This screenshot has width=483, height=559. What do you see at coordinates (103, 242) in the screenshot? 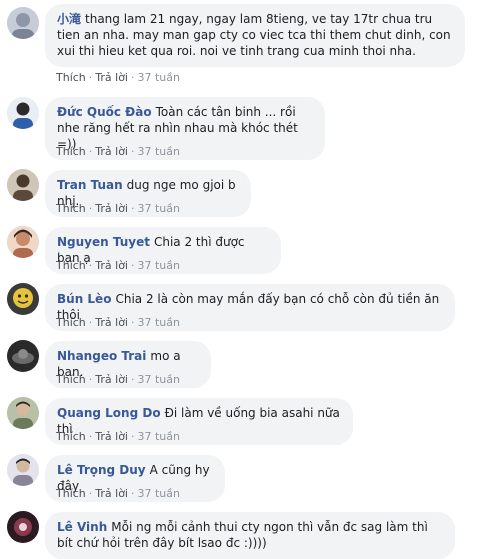
I see `comment-author: Nguyen Tuyet` at bounding box center [103, 242].